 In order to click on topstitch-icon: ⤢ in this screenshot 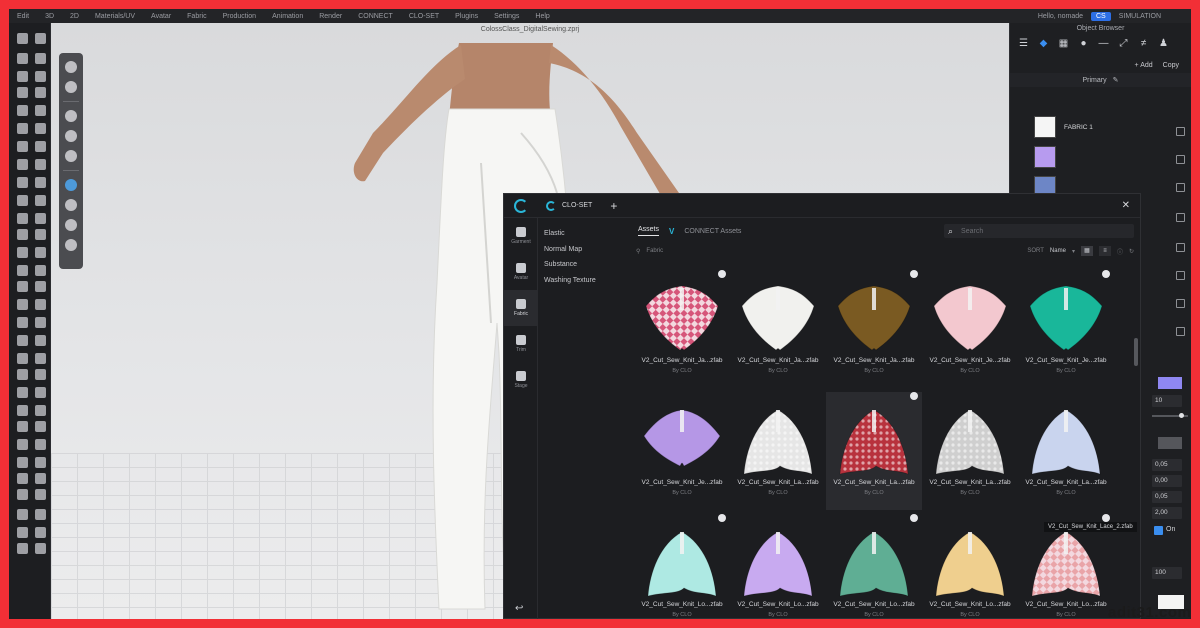, I will do `click(1123, 43)`.